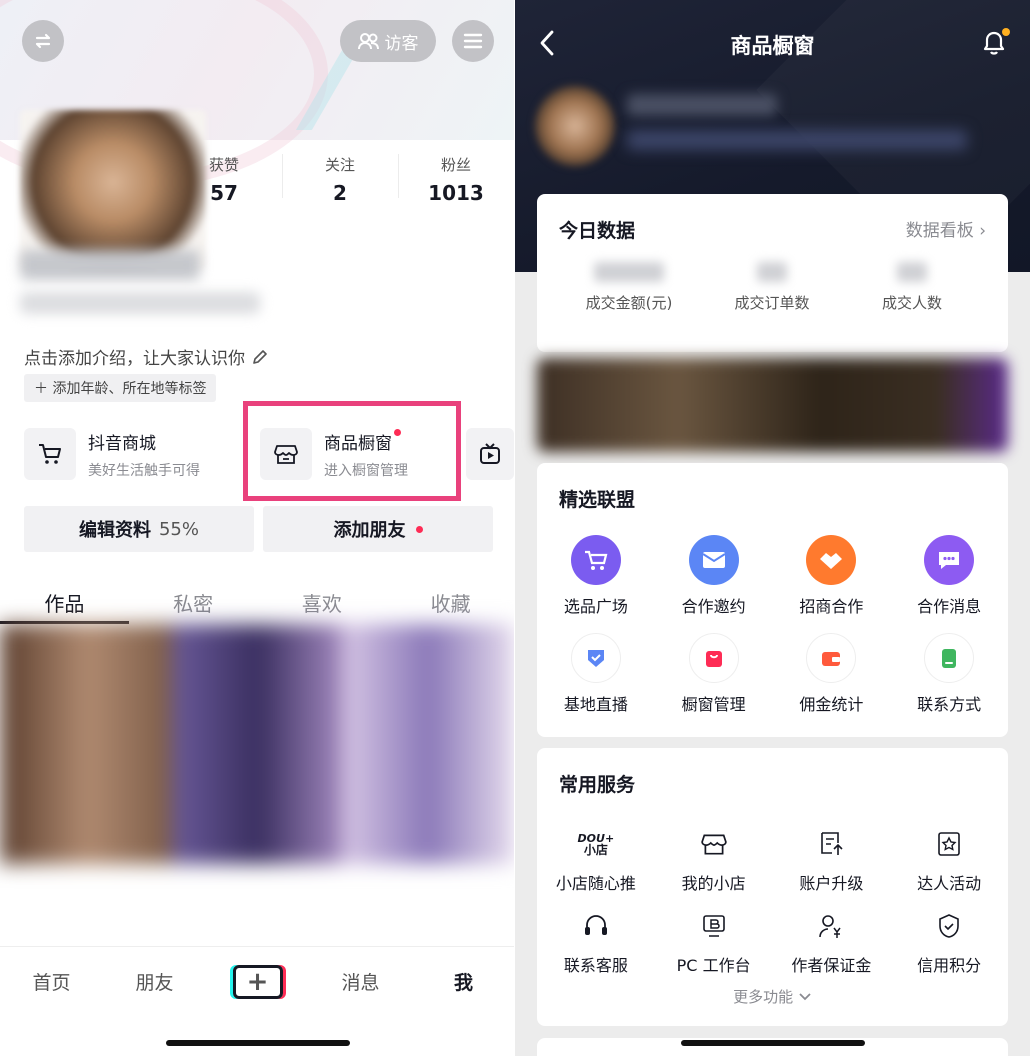 This screenshot has width=1030, height=1056. I want to click on item-label: 橱窗管理, so click(713, 704).